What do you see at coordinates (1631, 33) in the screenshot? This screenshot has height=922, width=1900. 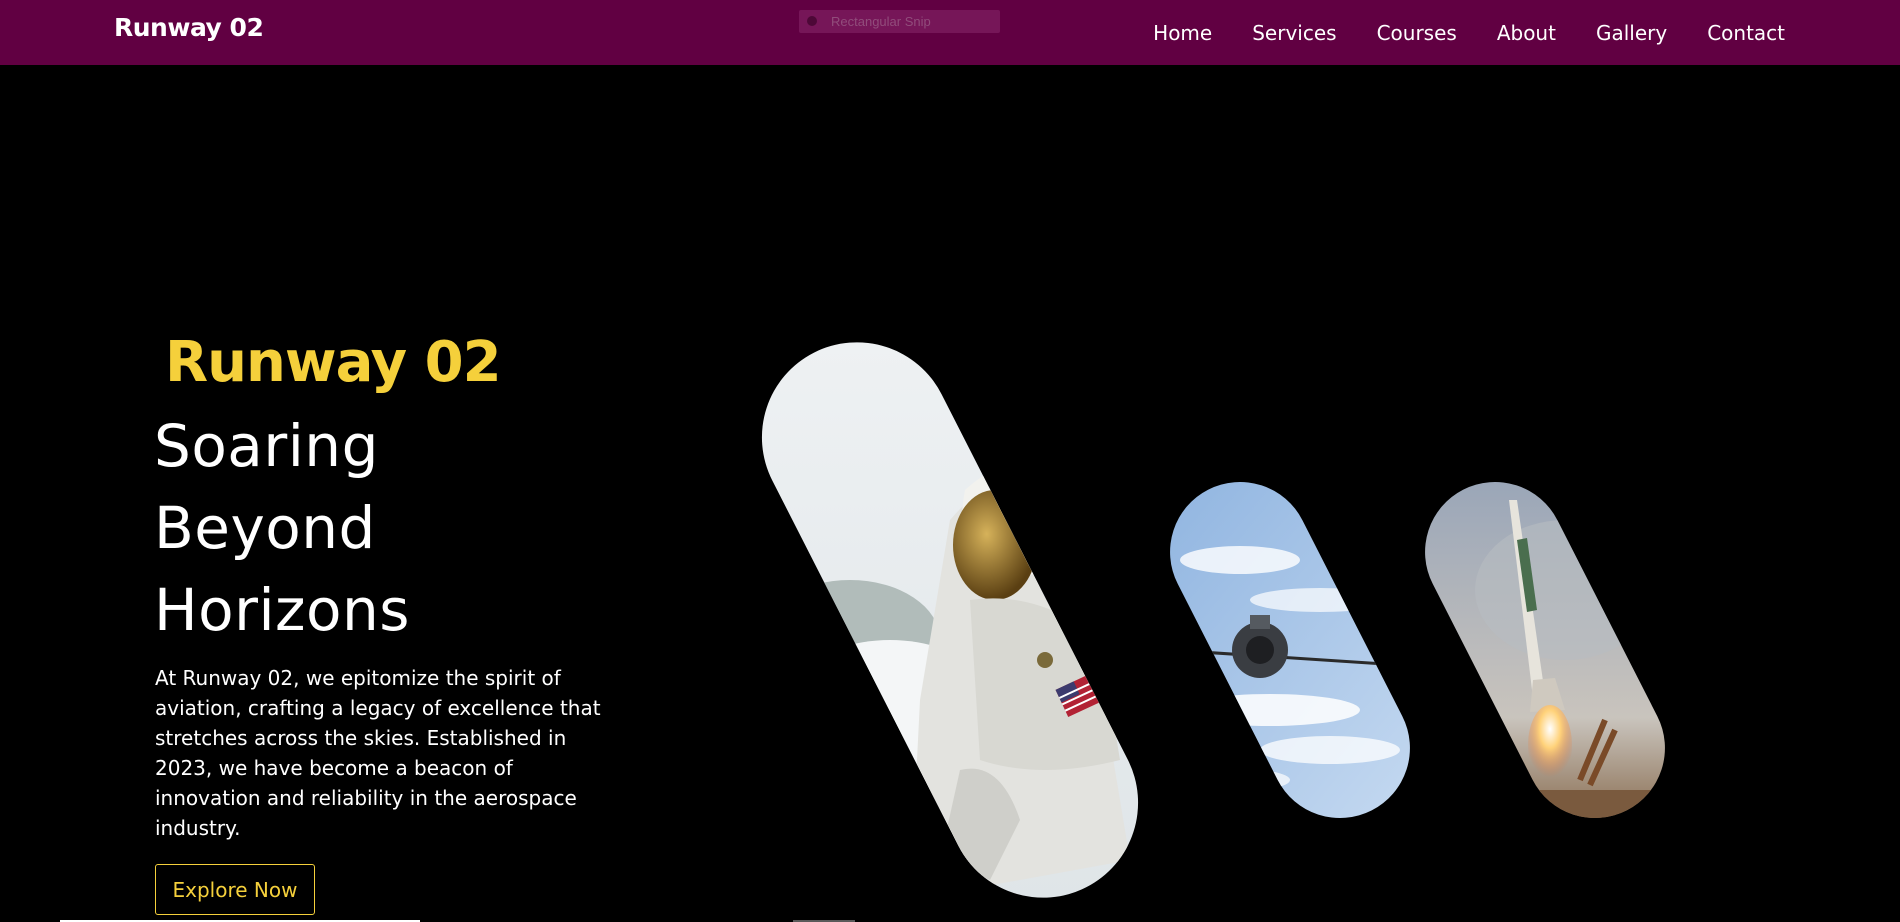 I see `nav-gallery: Gallery` at bounding box center [1631, 33].